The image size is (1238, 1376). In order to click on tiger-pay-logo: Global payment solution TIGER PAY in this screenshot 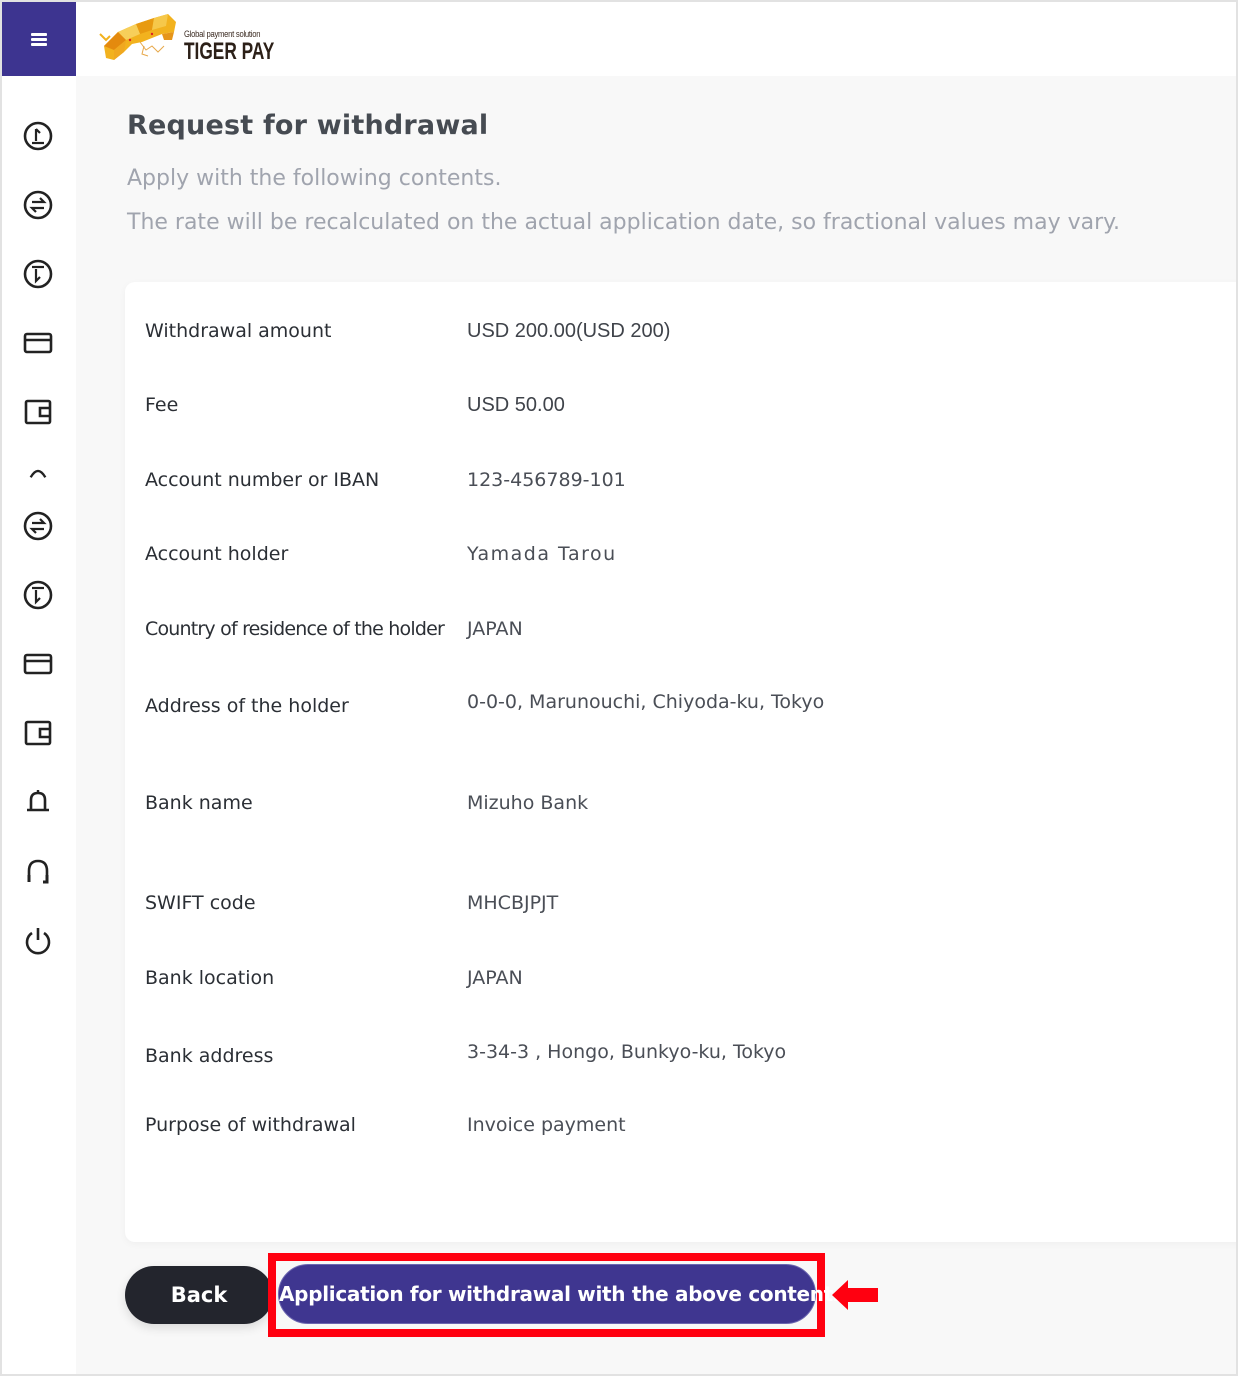, I will do `click(186, 39)`.